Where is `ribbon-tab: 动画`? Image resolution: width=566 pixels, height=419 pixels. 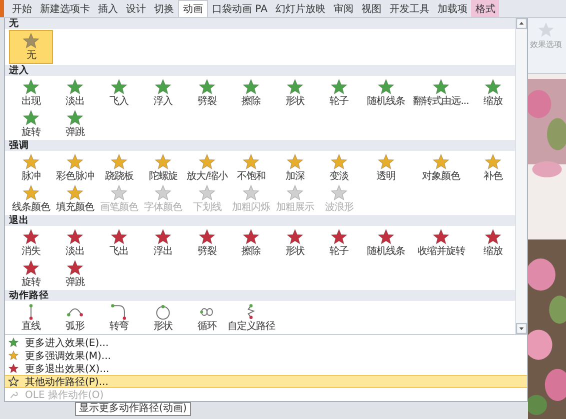 ribbon-tab: 动画 is located at coordinates (193, 8).